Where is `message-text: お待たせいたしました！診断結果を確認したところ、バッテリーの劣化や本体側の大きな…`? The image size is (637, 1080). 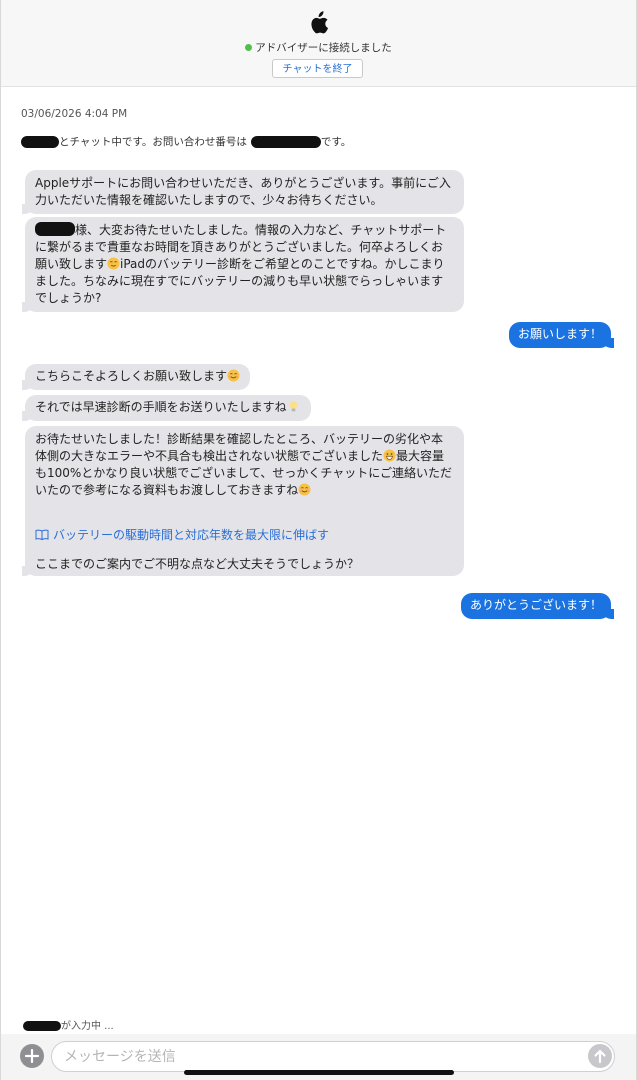
message-text: お待たせいたしました！診断結果を確認したところ、バッテリーの劣化や本体側の大きな… is located at coordinates (239, 447).